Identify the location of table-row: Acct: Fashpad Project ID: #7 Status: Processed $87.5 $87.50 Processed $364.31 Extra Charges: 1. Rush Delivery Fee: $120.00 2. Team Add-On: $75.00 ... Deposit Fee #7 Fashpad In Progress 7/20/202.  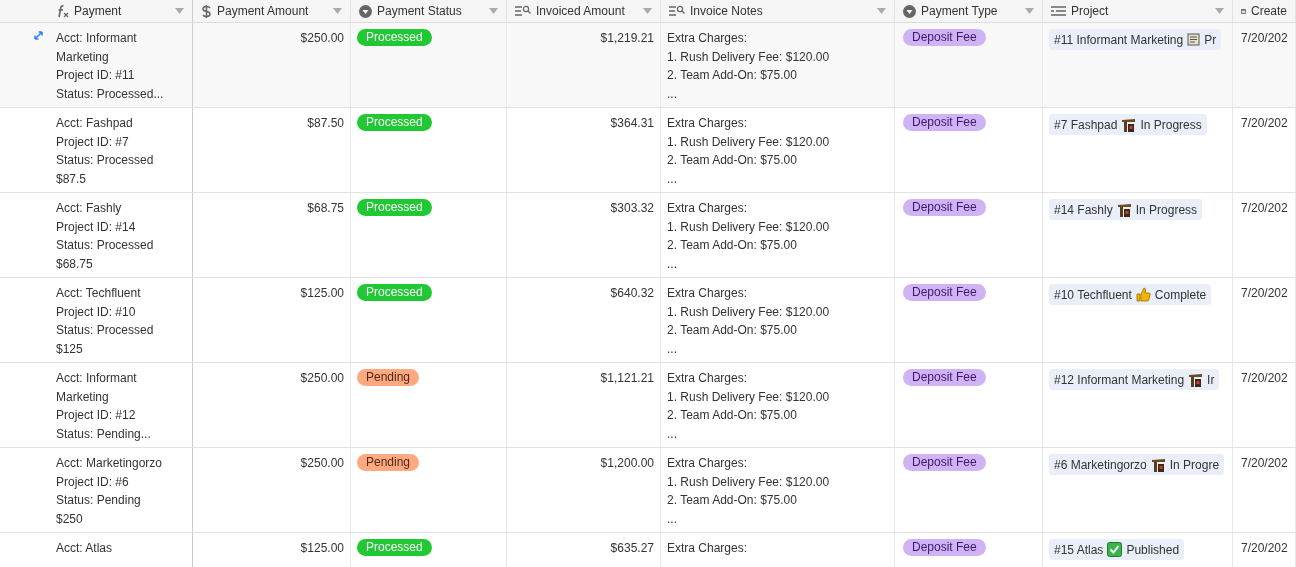
(648, 150).